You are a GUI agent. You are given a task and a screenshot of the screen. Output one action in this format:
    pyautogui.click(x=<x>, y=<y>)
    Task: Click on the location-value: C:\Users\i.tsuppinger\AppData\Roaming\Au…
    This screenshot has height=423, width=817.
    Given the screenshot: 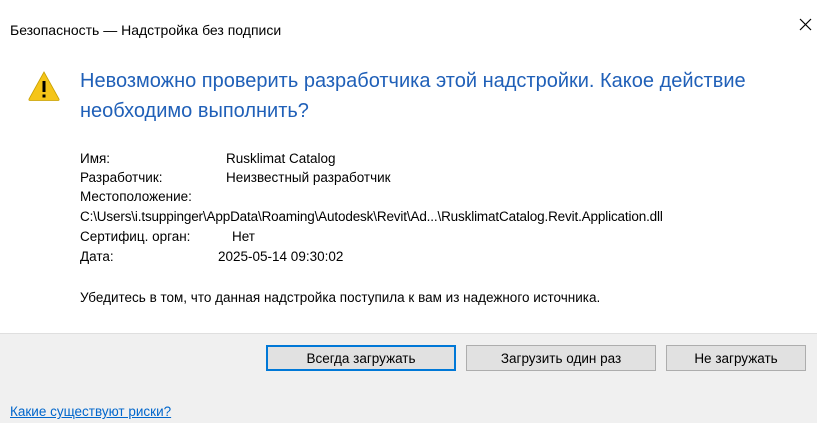 What is the action you would take?
    pyautogui.click(x=371, y=216)
    